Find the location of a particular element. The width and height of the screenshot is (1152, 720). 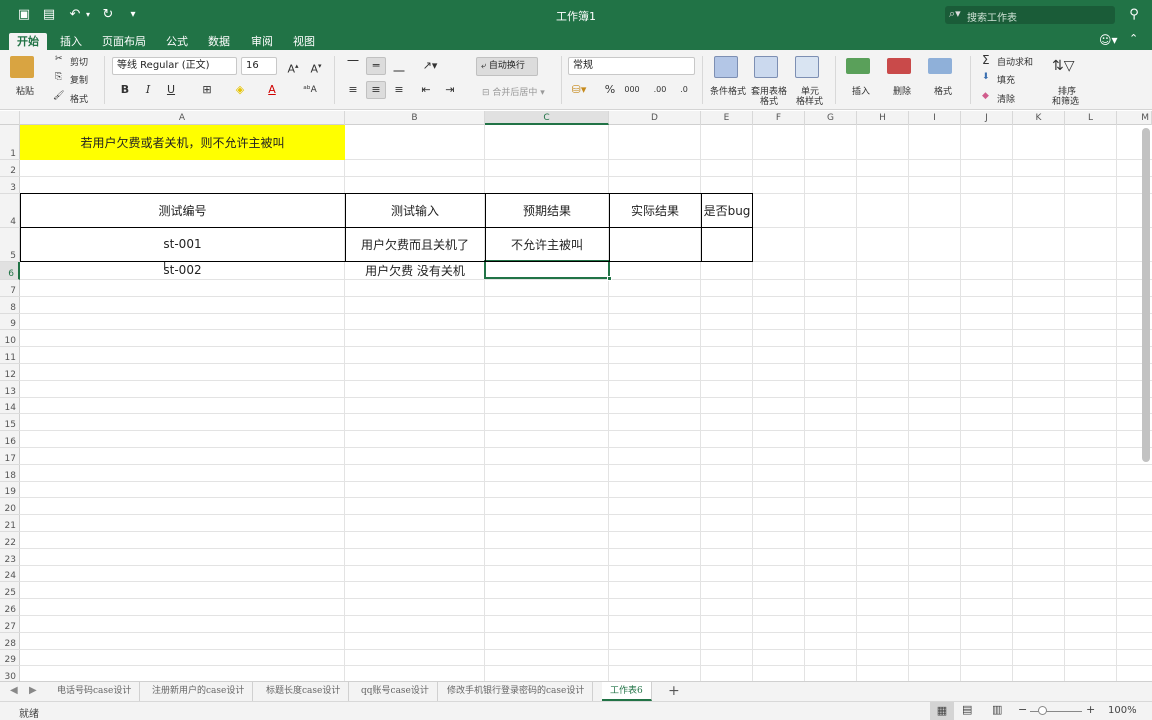

row-header: 1 is located at coordinates (10, 142).